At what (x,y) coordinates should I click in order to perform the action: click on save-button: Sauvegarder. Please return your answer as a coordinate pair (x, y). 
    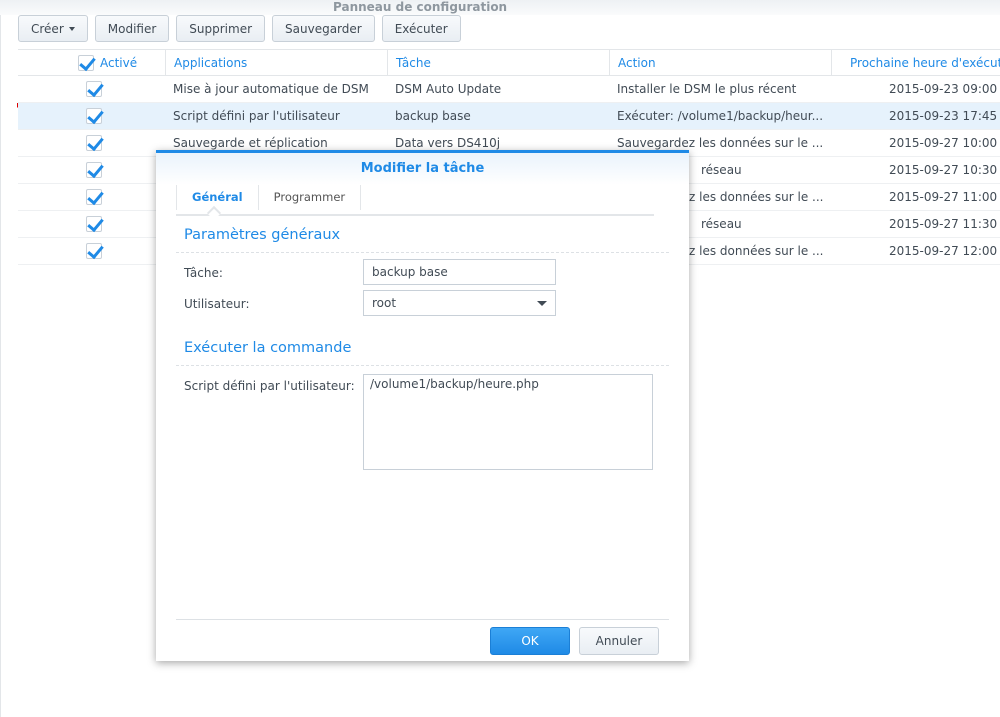
    Looking at the image, I should click on (323, 28).